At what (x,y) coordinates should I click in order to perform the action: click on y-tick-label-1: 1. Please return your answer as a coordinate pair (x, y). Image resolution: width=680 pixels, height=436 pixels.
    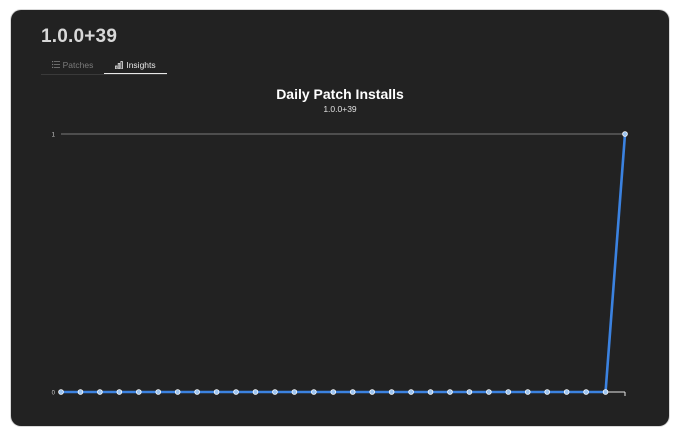
    Looking at the image, I should click on (54, 136).